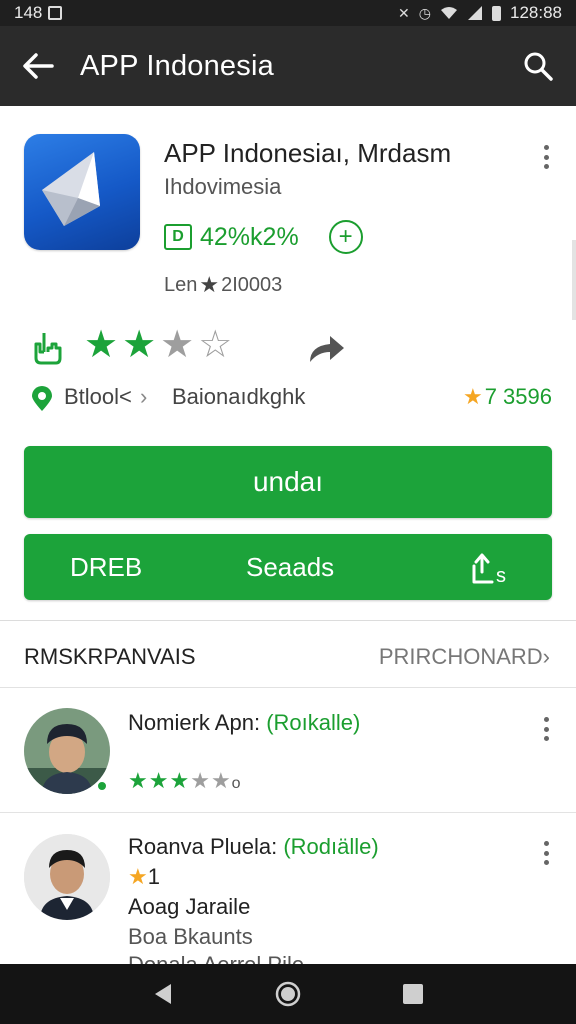  I want to click on meta-prefix: Len, so click(181, 284).